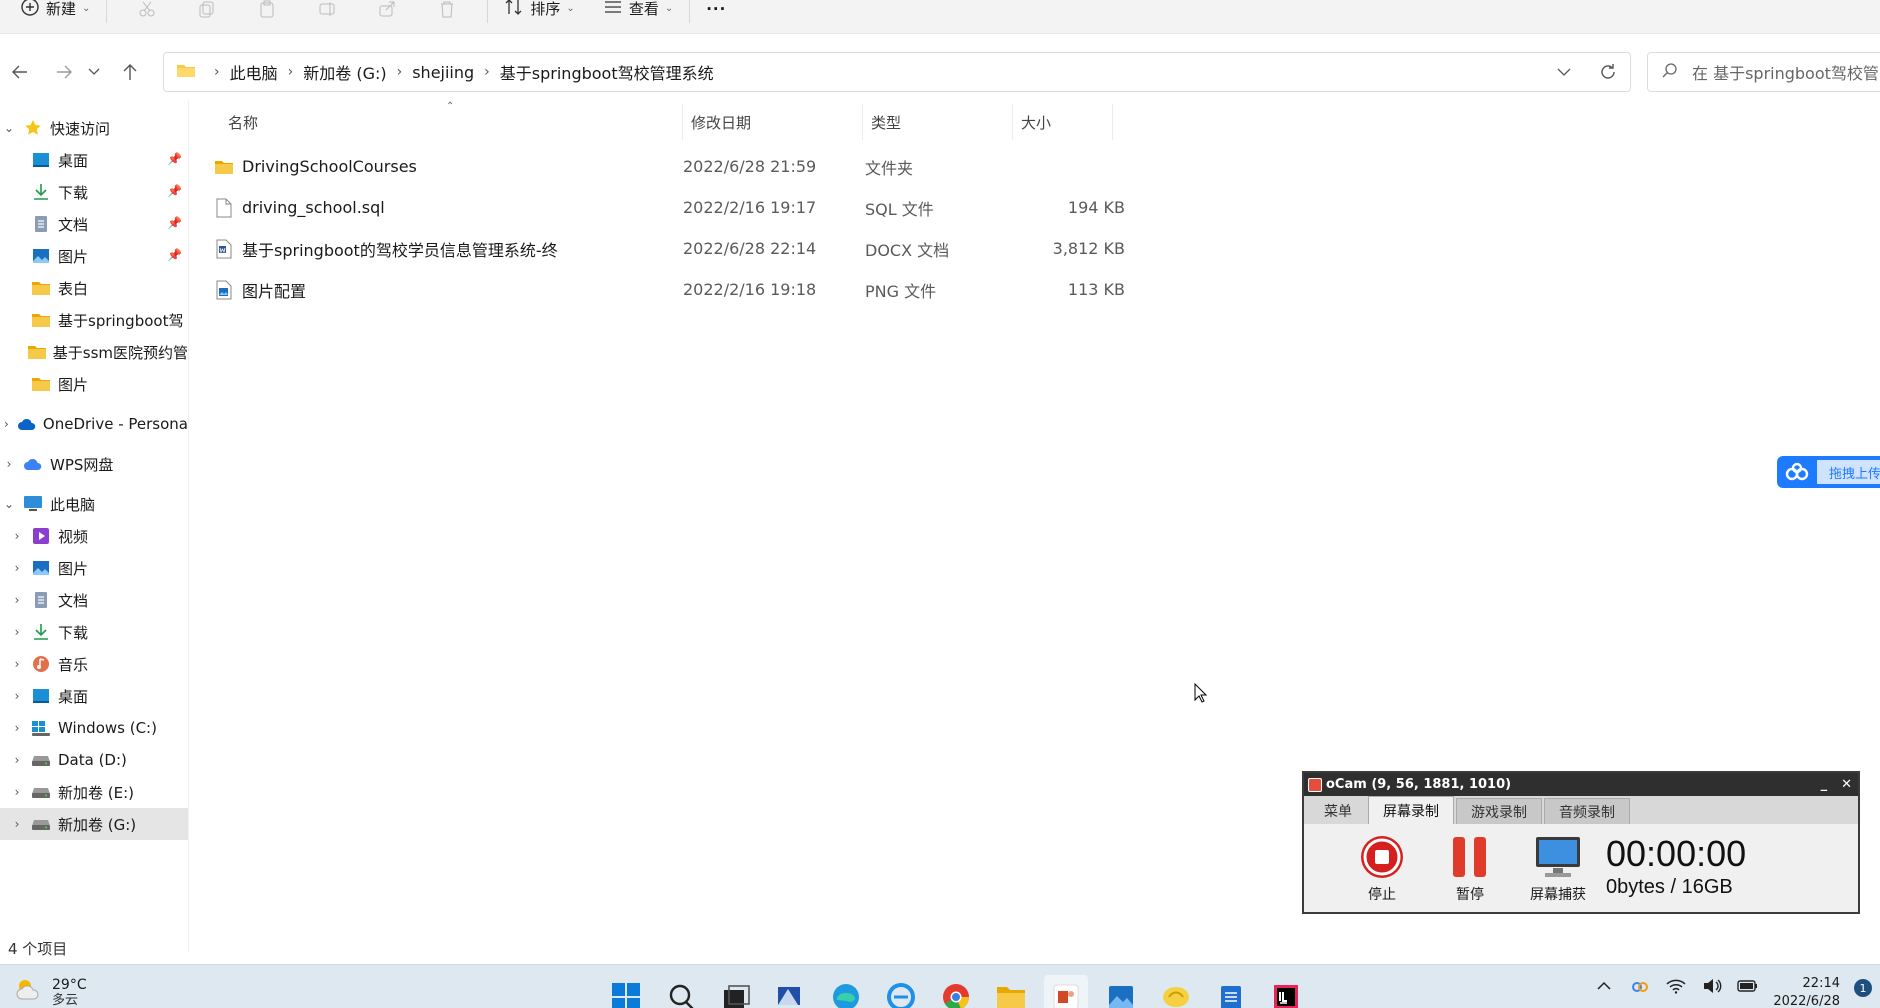 The width and height of the screenshot is (1880, 1008). What do you see at coordinates (94, 288) in the screenshot?
I see `sidebar-item-quick-4: 表白` at bounding box center [94, 288].